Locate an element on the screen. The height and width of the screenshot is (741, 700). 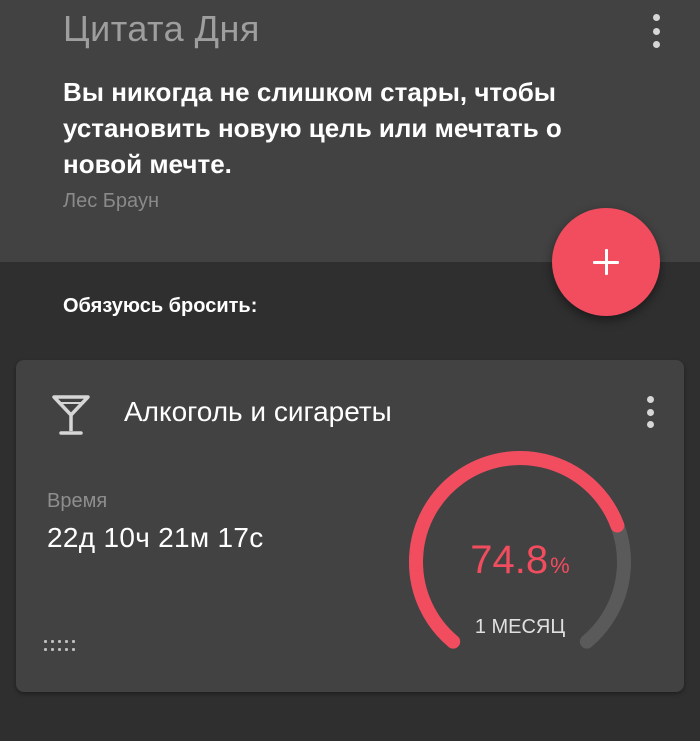
drag-handle-icon is located at coordinates (63, 647).